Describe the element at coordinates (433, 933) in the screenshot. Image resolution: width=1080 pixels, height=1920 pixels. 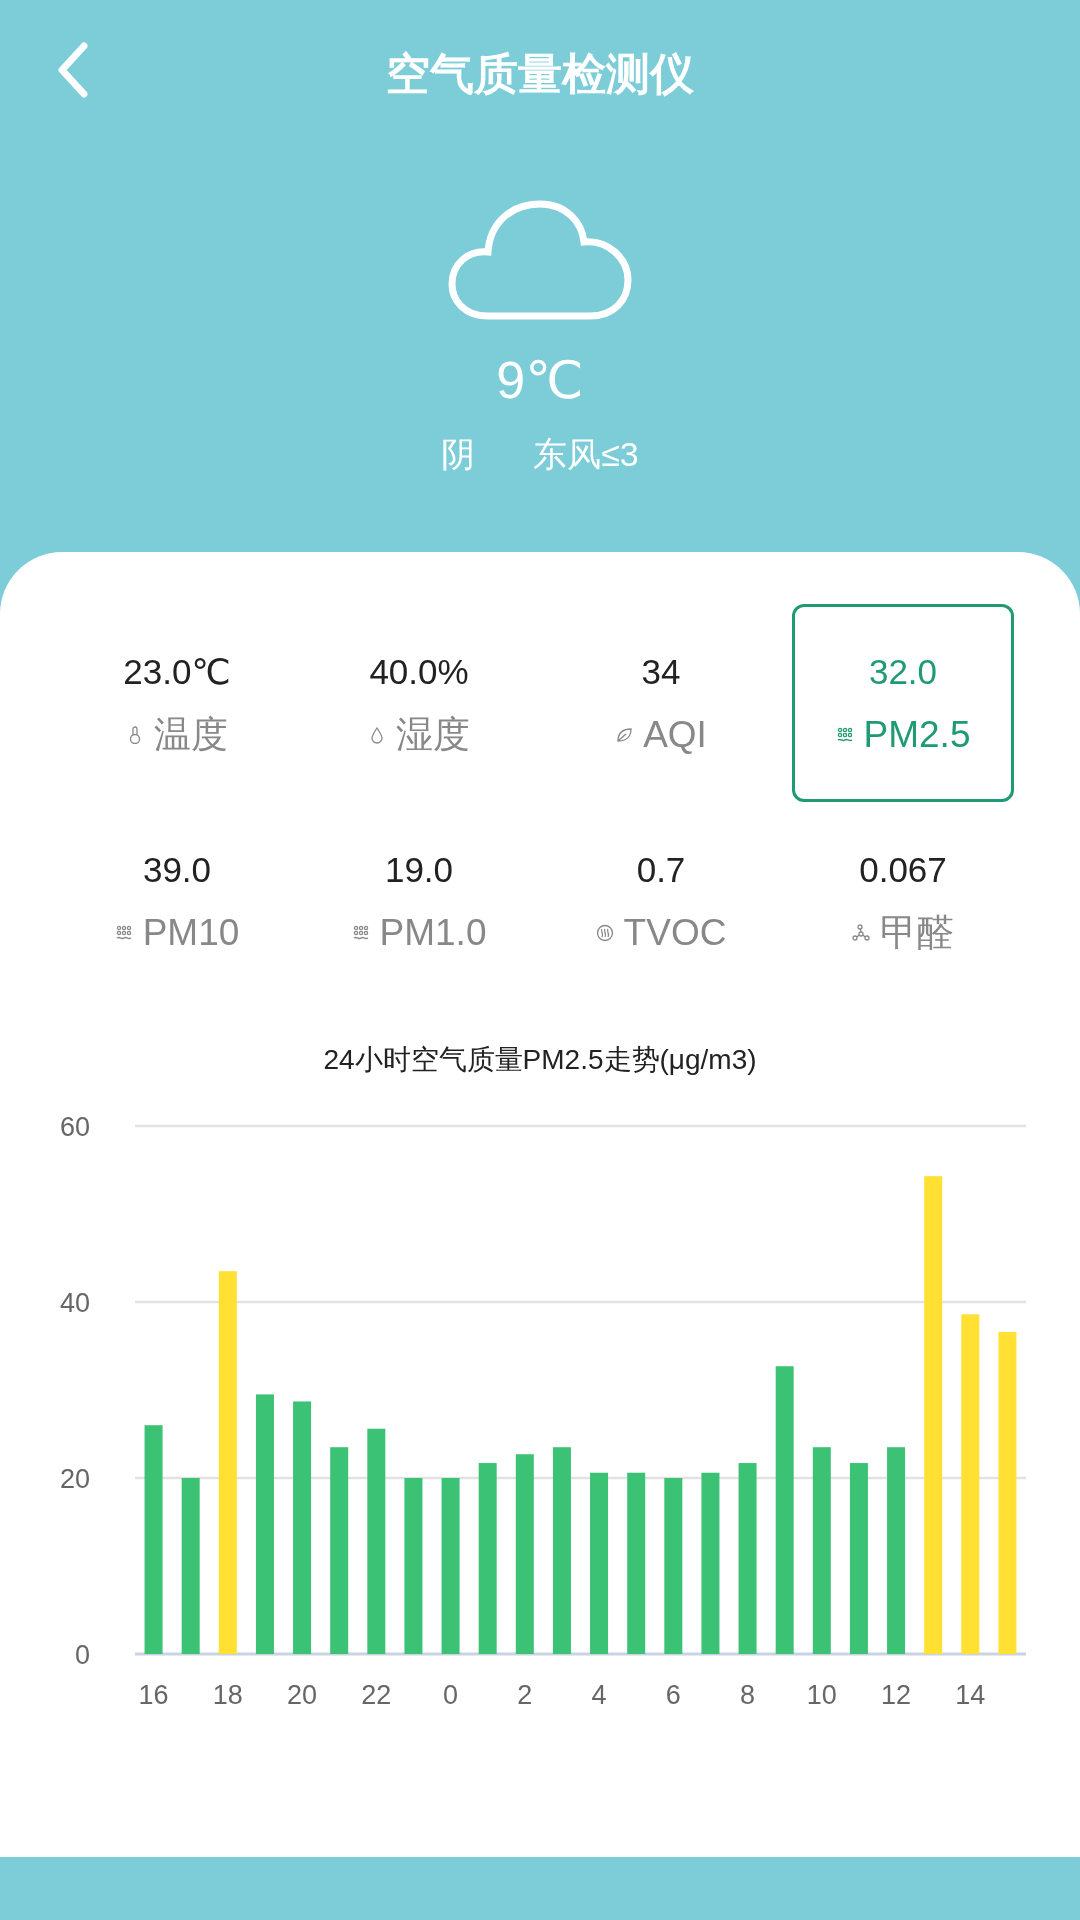
I see `metric-label: PM1.0` at that location.